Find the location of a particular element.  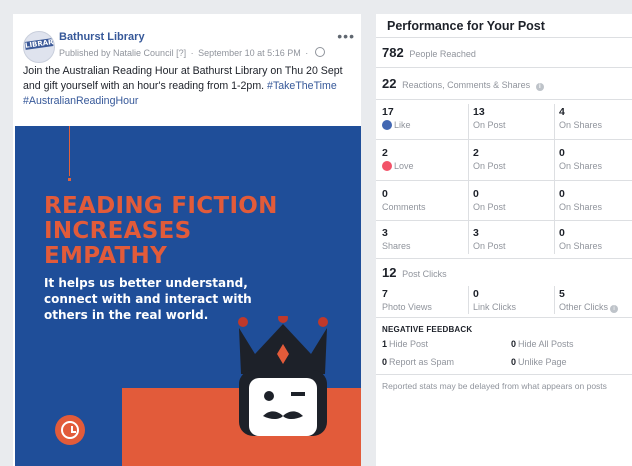

report-spam-label: Report as Spam is located at coordinates (422, 362).